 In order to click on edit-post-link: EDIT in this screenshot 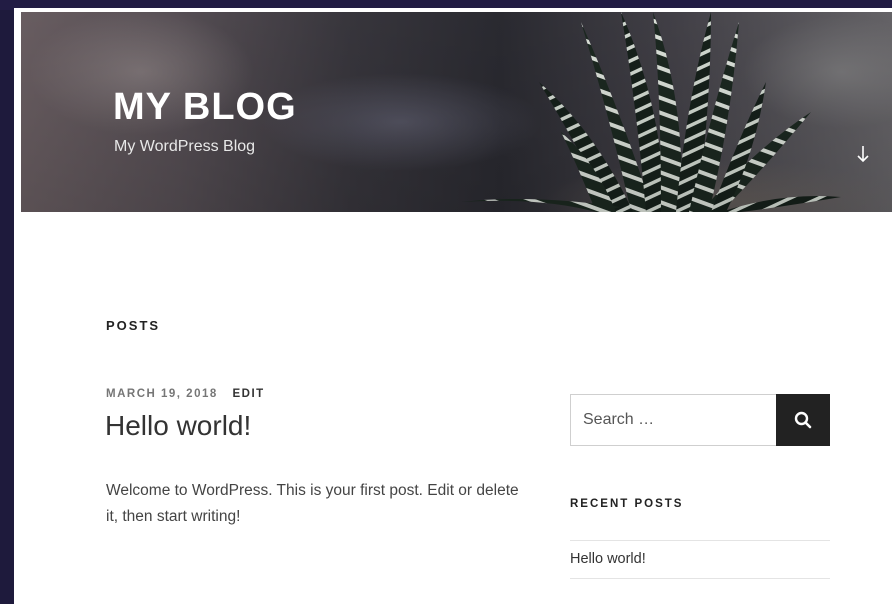, I will do `click(248, 394)`.